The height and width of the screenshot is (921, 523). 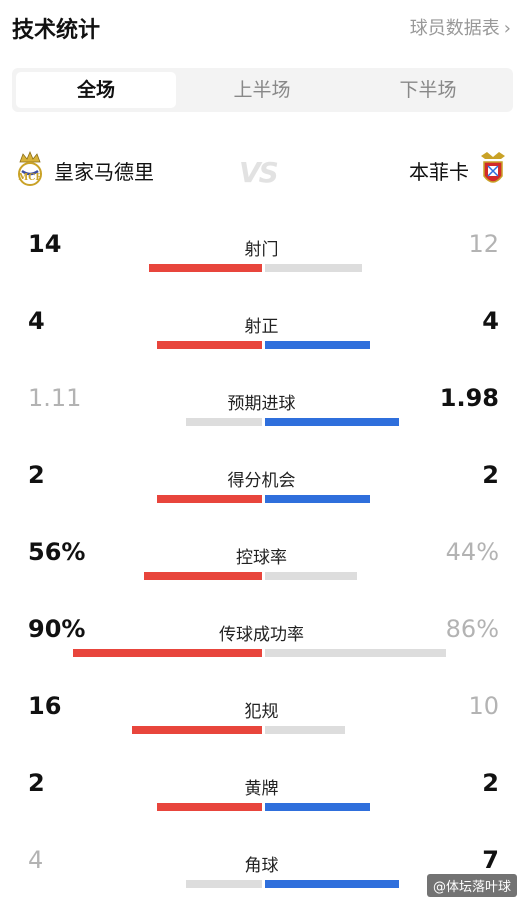 I want to click on stat-row: 2 得分机会 2, so click(x=261, y=497).